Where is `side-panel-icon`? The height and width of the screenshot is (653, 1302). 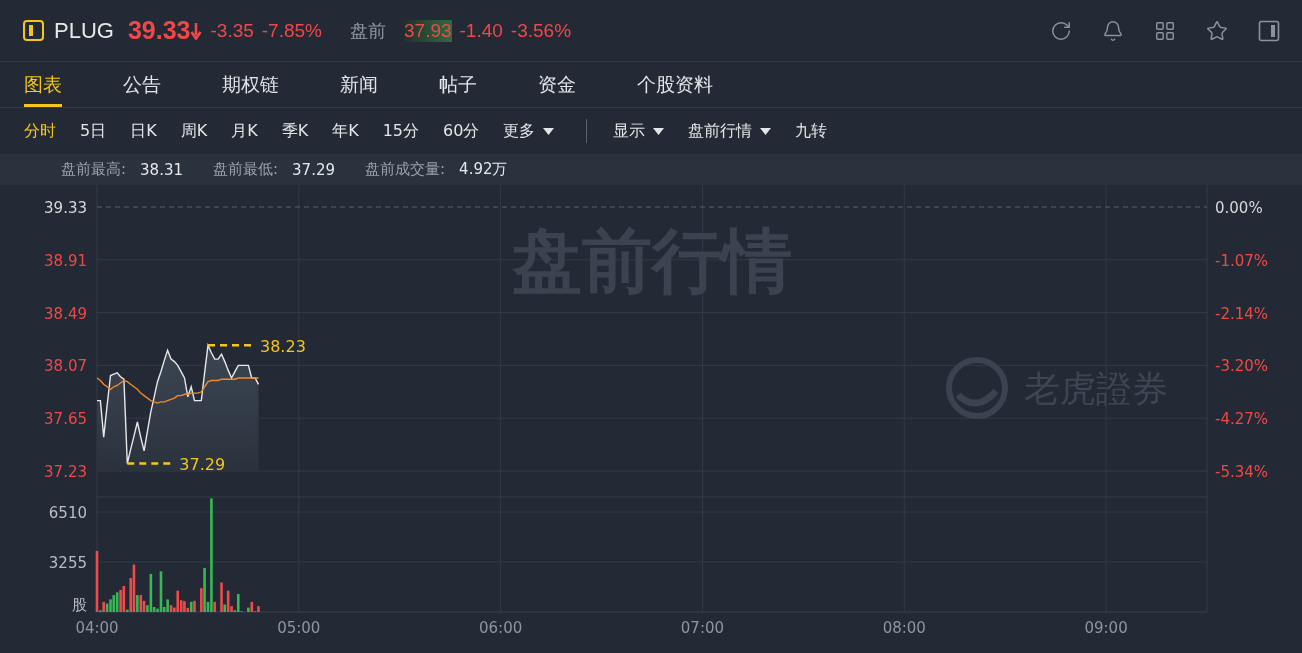
side-panel-icon is located at coordinates (1269, 30).